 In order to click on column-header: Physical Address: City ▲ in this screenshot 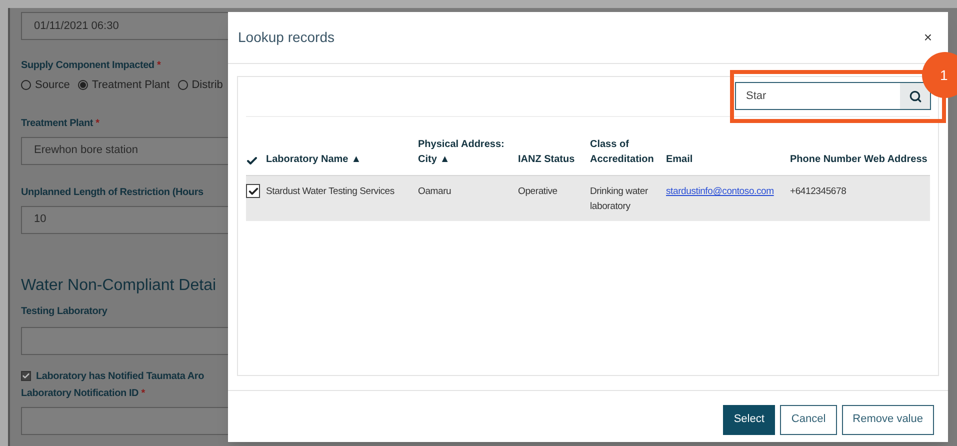, I will do `click(468, 152)`.